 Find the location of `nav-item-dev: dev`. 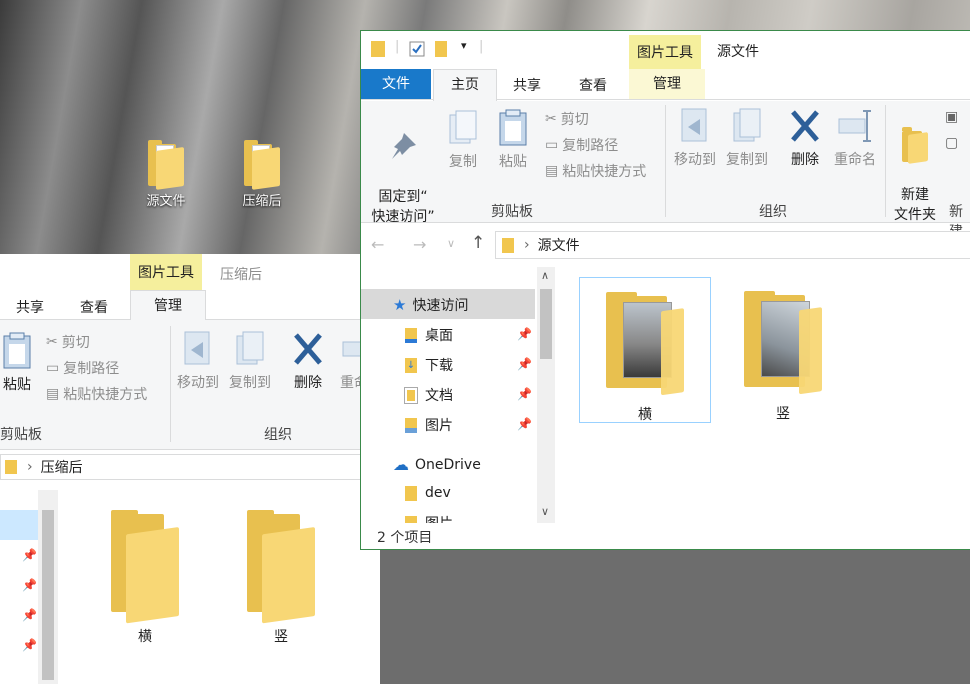

nav-item-dev: dev is located at coordinates (428, 493).